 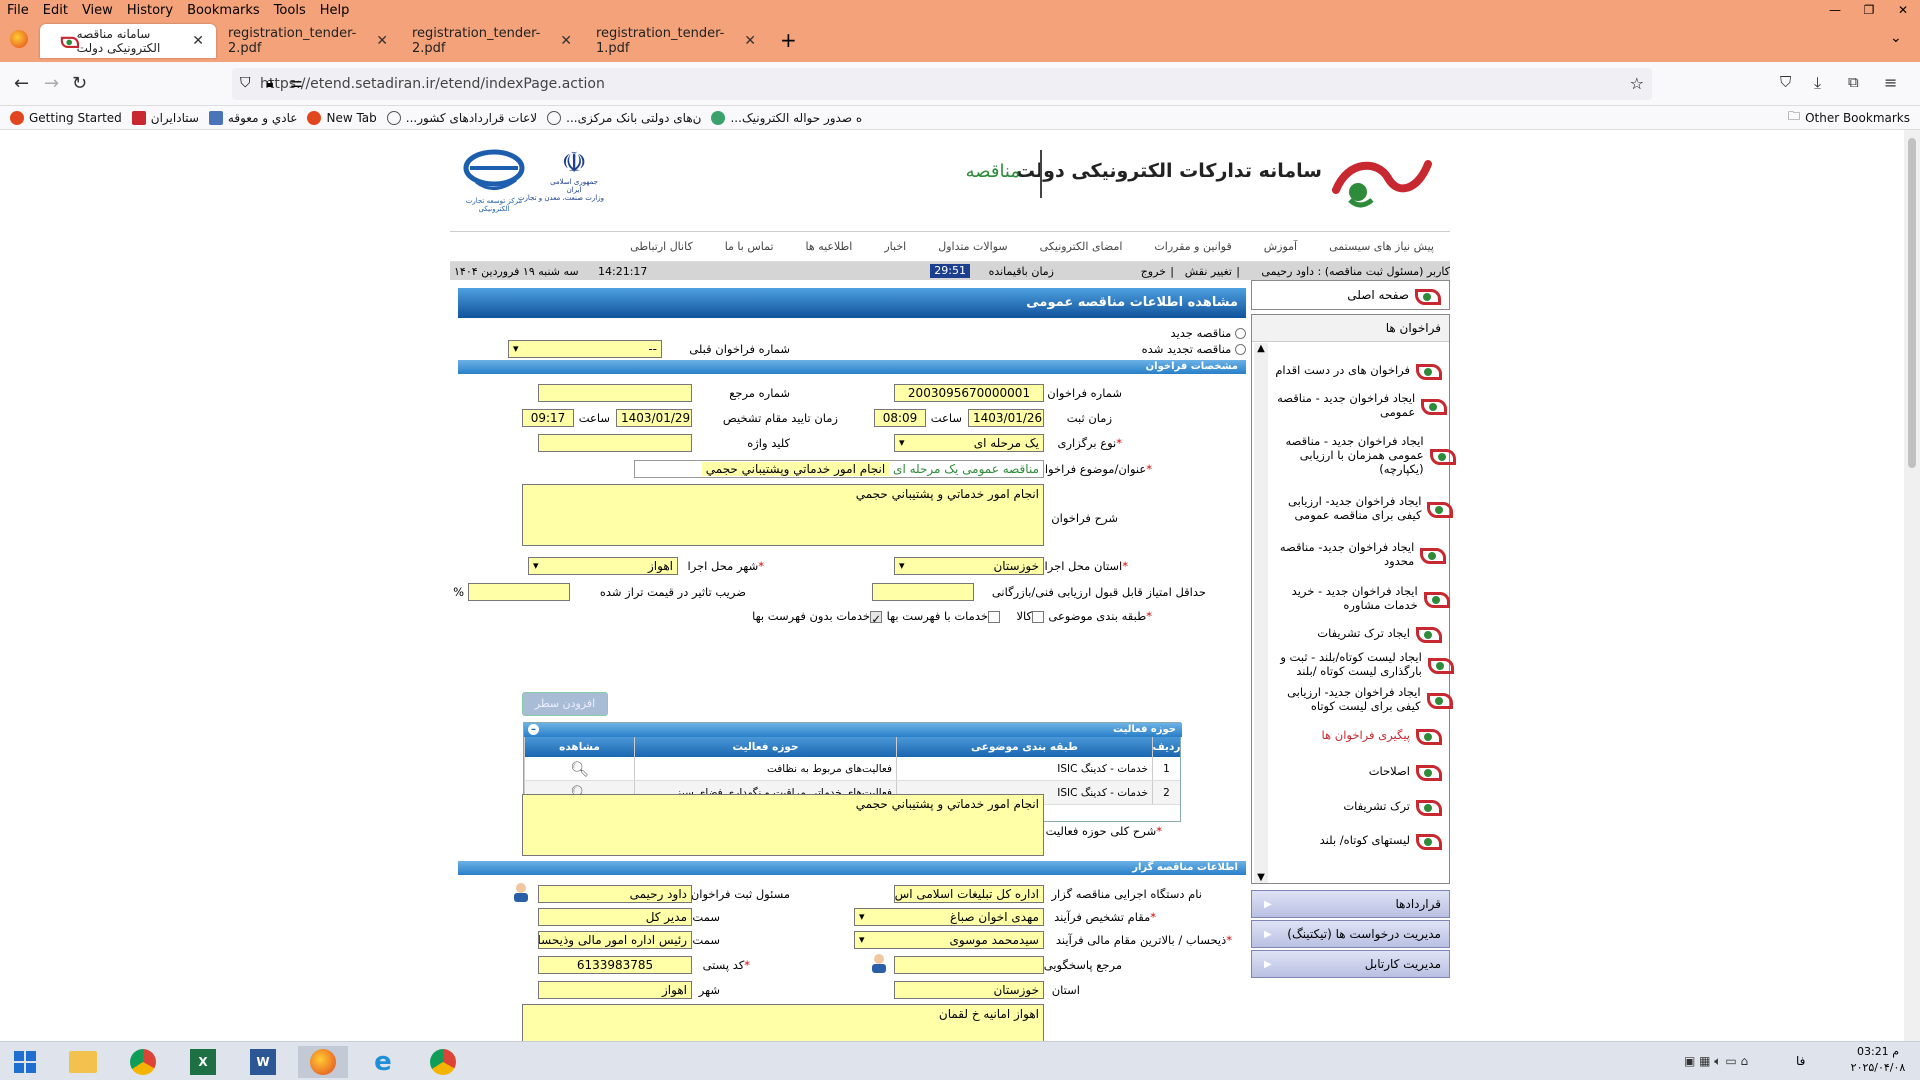 I want to click on hamburger-menu-icon: ≡, so click(x=1890, y=82).